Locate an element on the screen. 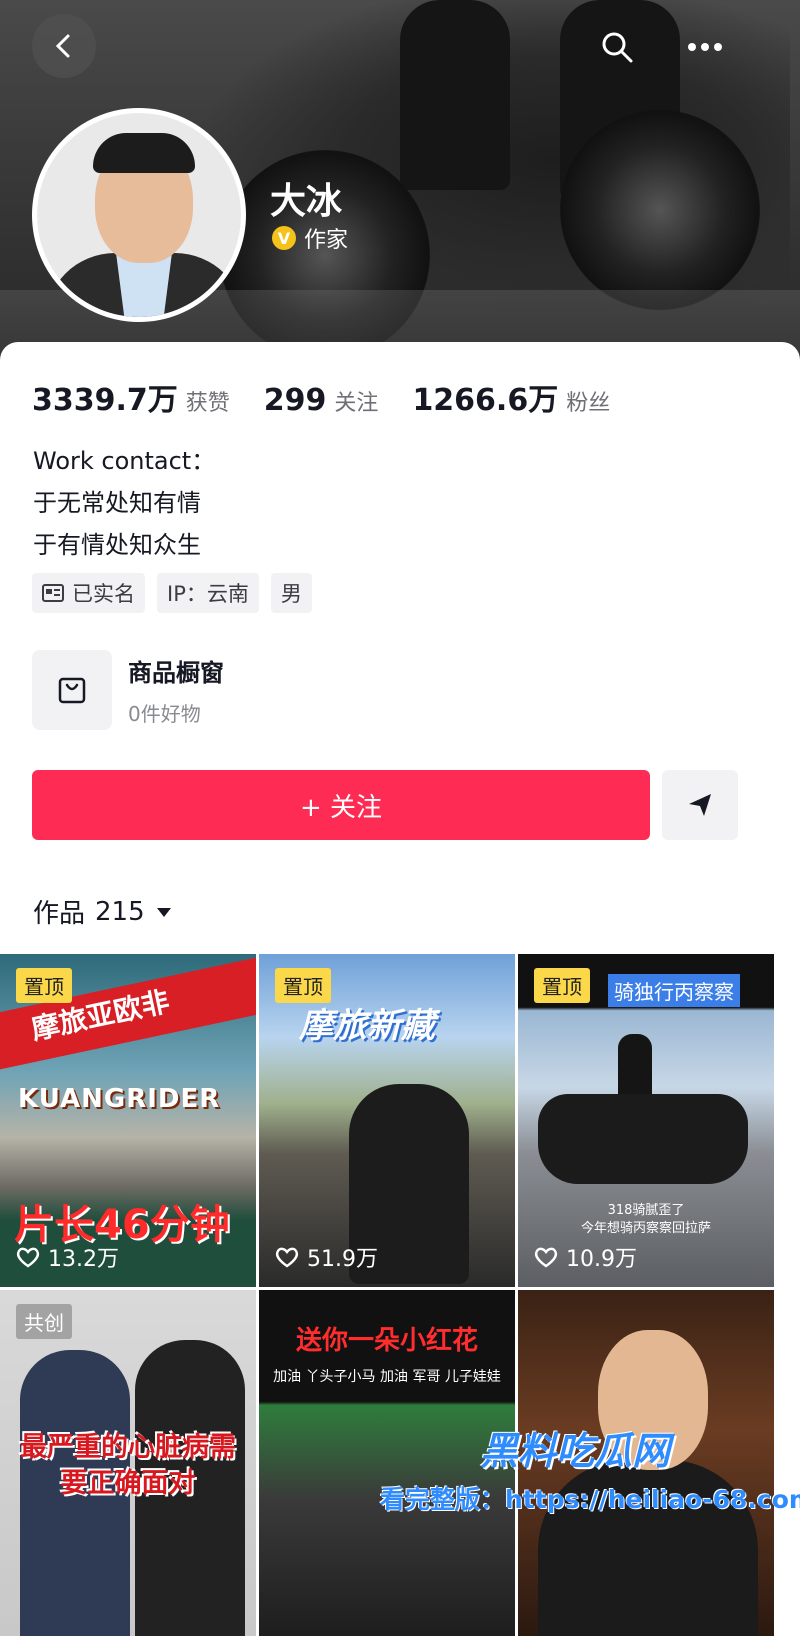  profile-tags: 已实名 IP：云南 男 is located at coordinates (172, 593).